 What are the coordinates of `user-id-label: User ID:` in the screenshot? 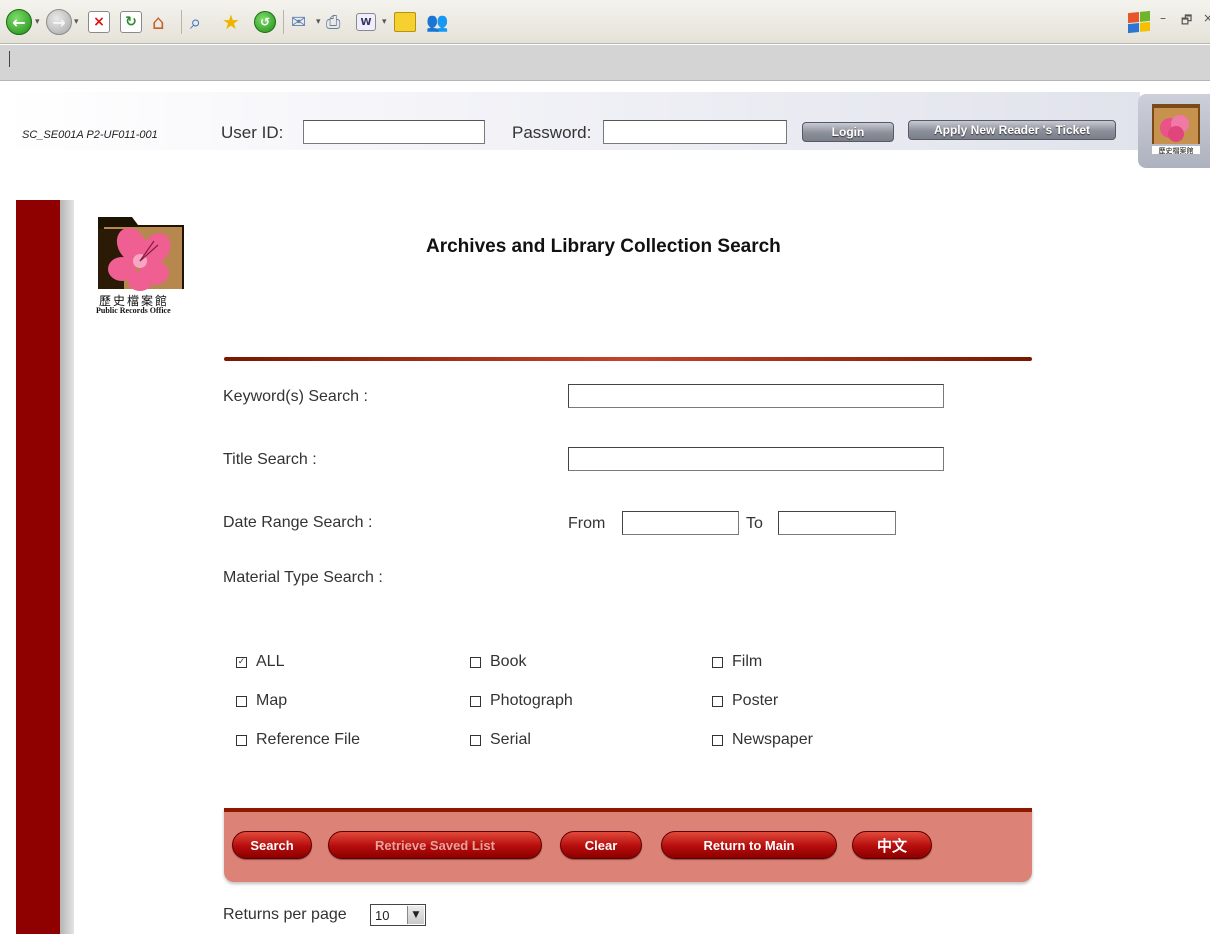 It's located at (252, 132).